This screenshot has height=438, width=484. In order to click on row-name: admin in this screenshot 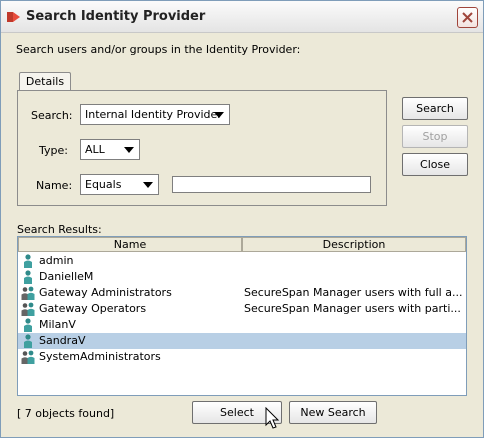, I will do `click(56, 260)`.